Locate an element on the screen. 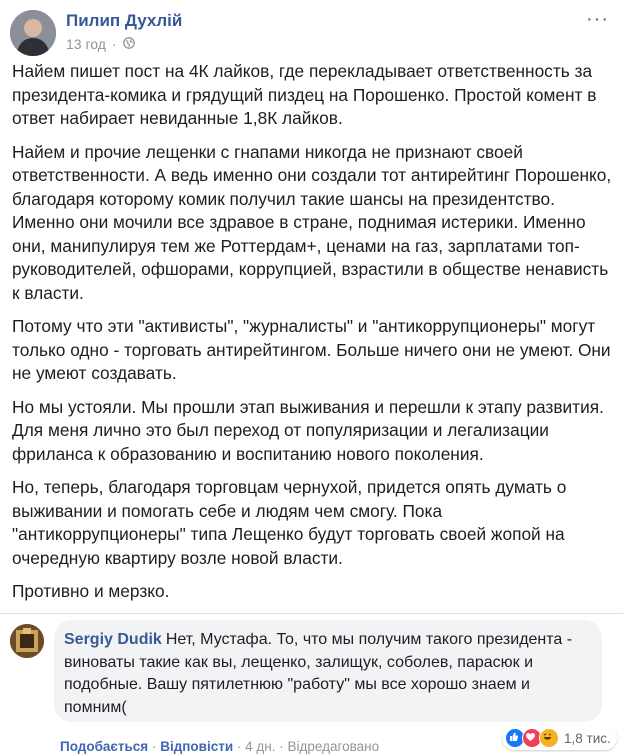 This screenshot has height=755, width=623. like-button: Подобається is located at coordinates (104, 746).